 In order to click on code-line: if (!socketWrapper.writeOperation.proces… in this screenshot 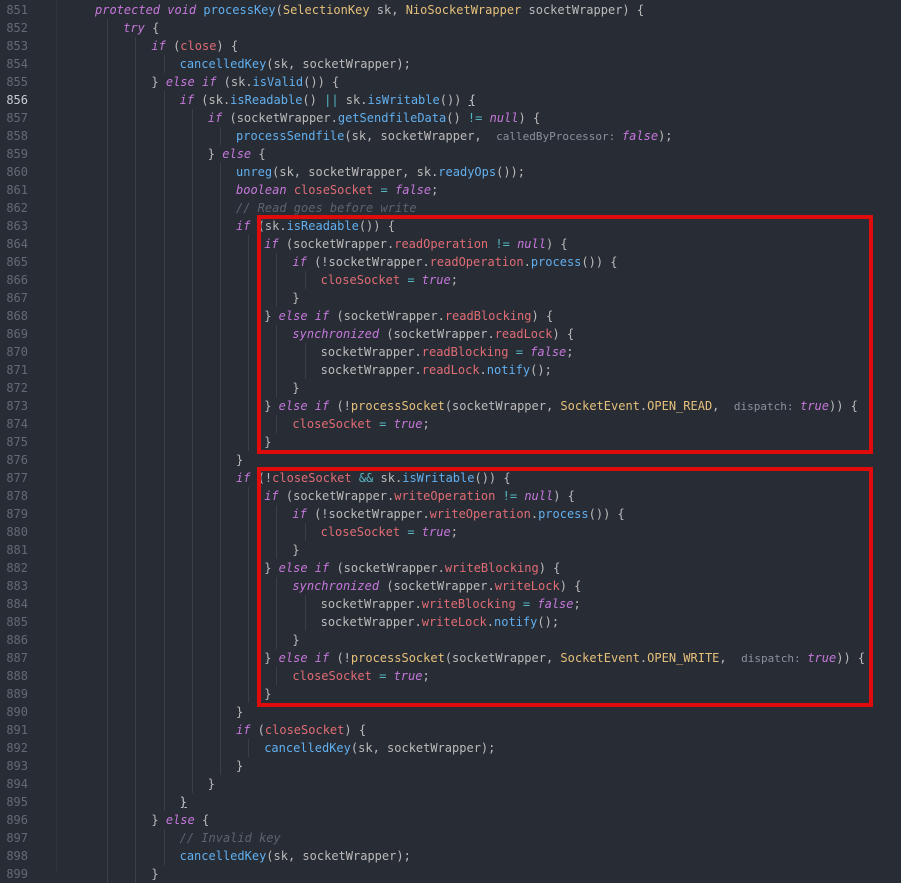, I will do `click(458, 514)`.